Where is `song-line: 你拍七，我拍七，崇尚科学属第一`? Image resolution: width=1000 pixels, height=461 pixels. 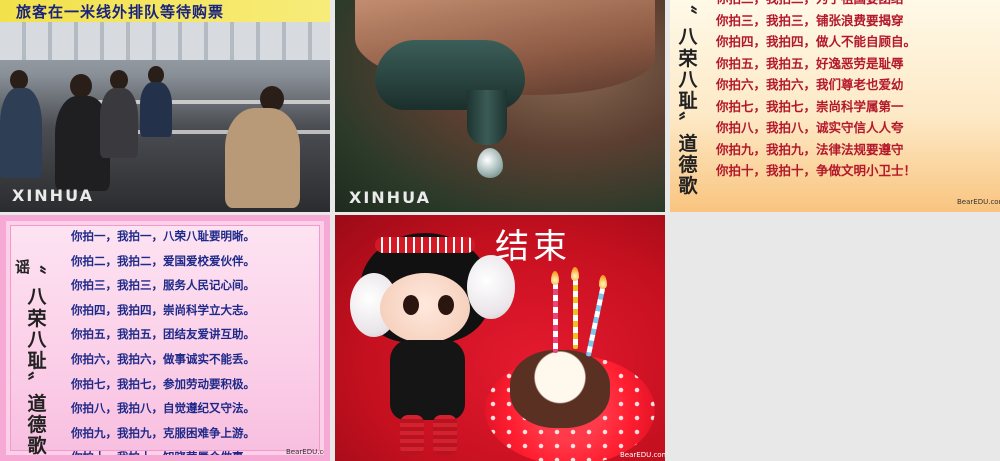 song-line: 你拍七，我拍七，崇尚科学属第一 is located at coordinates (810, 106).